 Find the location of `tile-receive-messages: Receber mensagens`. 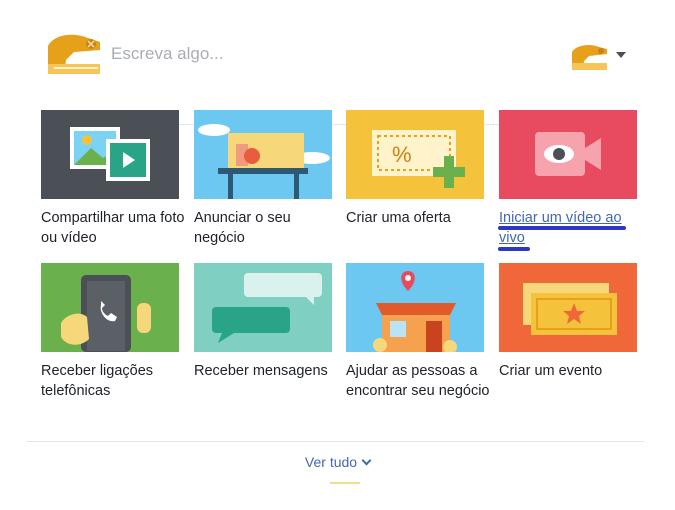

tile-receive-messages: Receber mensagens is located at coordinates (263, 322).